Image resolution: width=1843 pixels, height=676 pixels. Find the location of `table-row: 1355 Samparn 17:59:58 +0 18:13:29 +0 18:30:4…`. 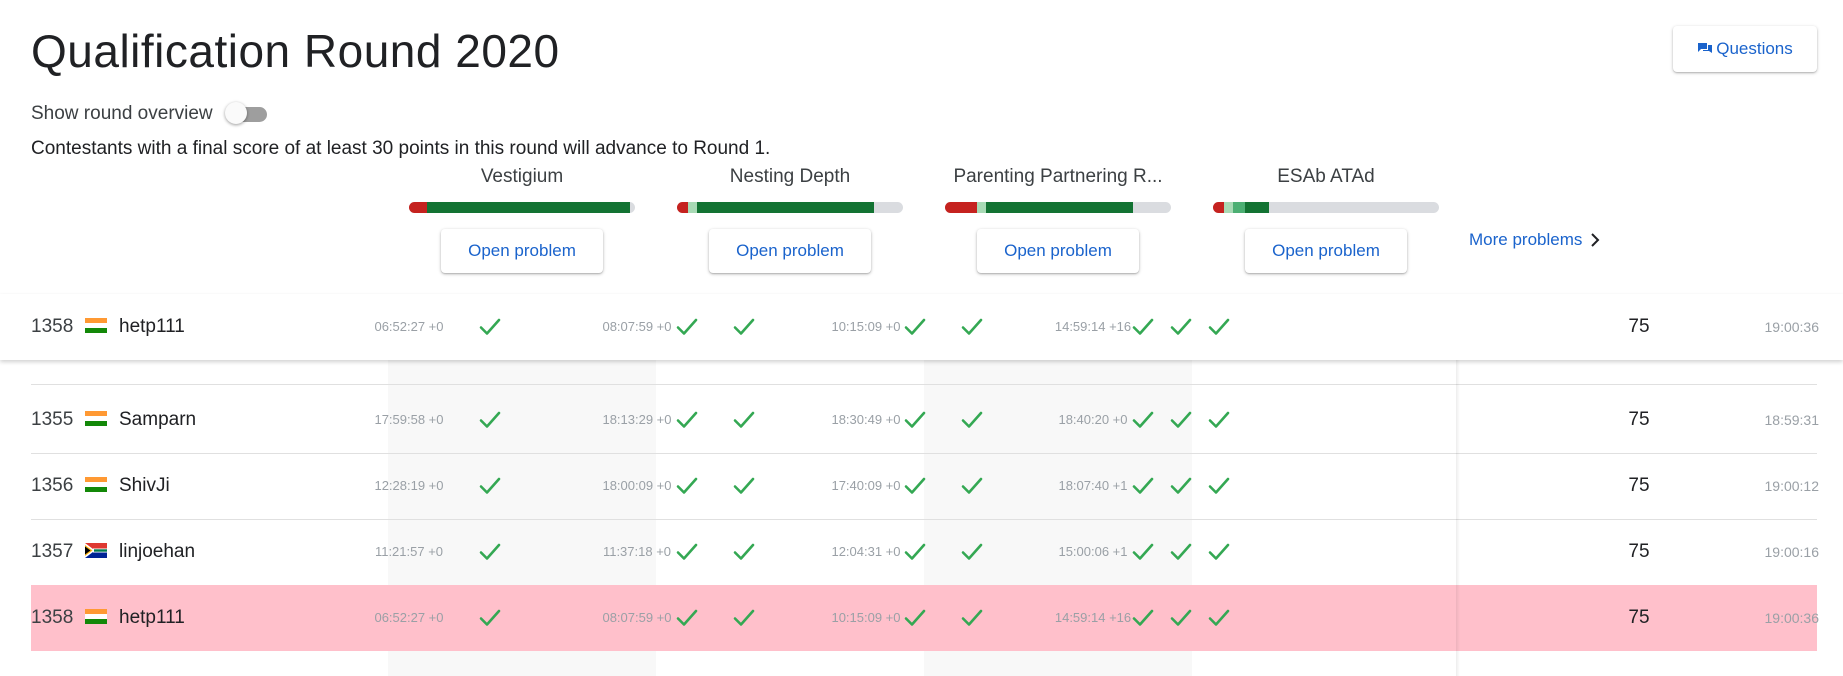

table-row: 1355 Samparn 17:59:58 +0 18:13:29 +0 18:30:4… is located at coordinates (925, 420).